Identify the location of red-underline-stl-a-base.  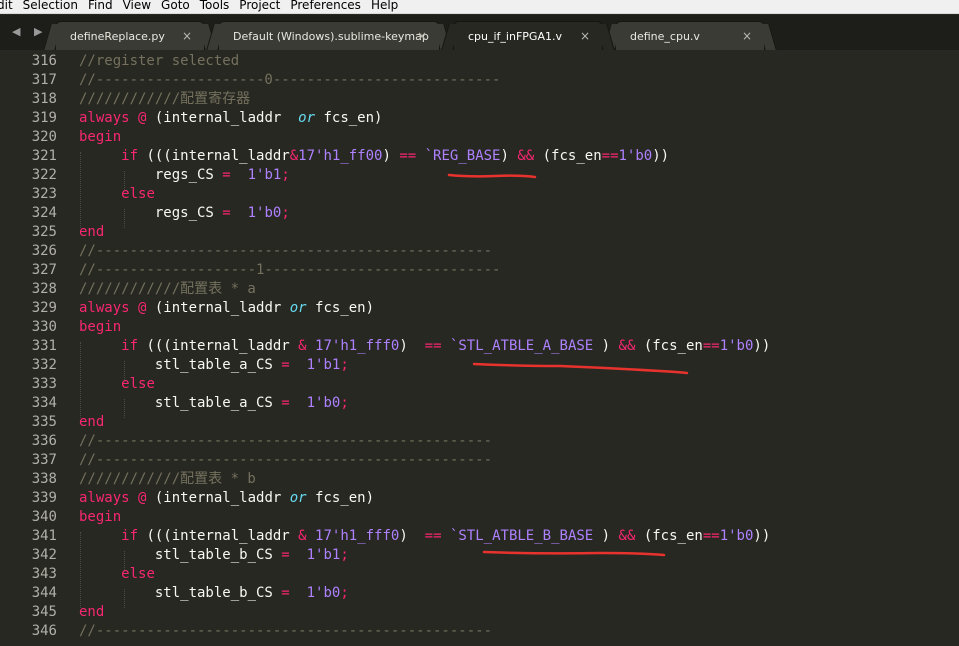
(580, 368).